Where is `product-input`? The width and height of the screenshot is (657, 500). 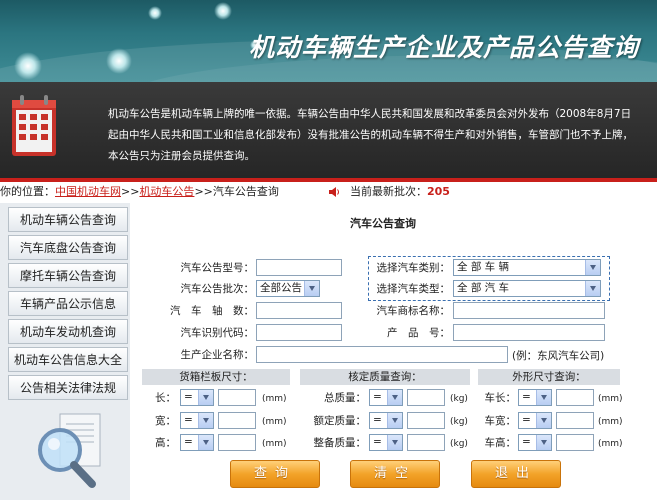
product-input is located at coordinates (529, 332).